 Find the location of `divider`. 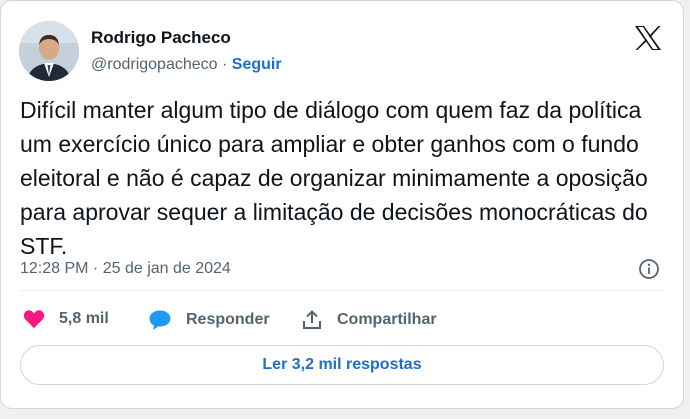

divider is located at coordinates (343, 290).